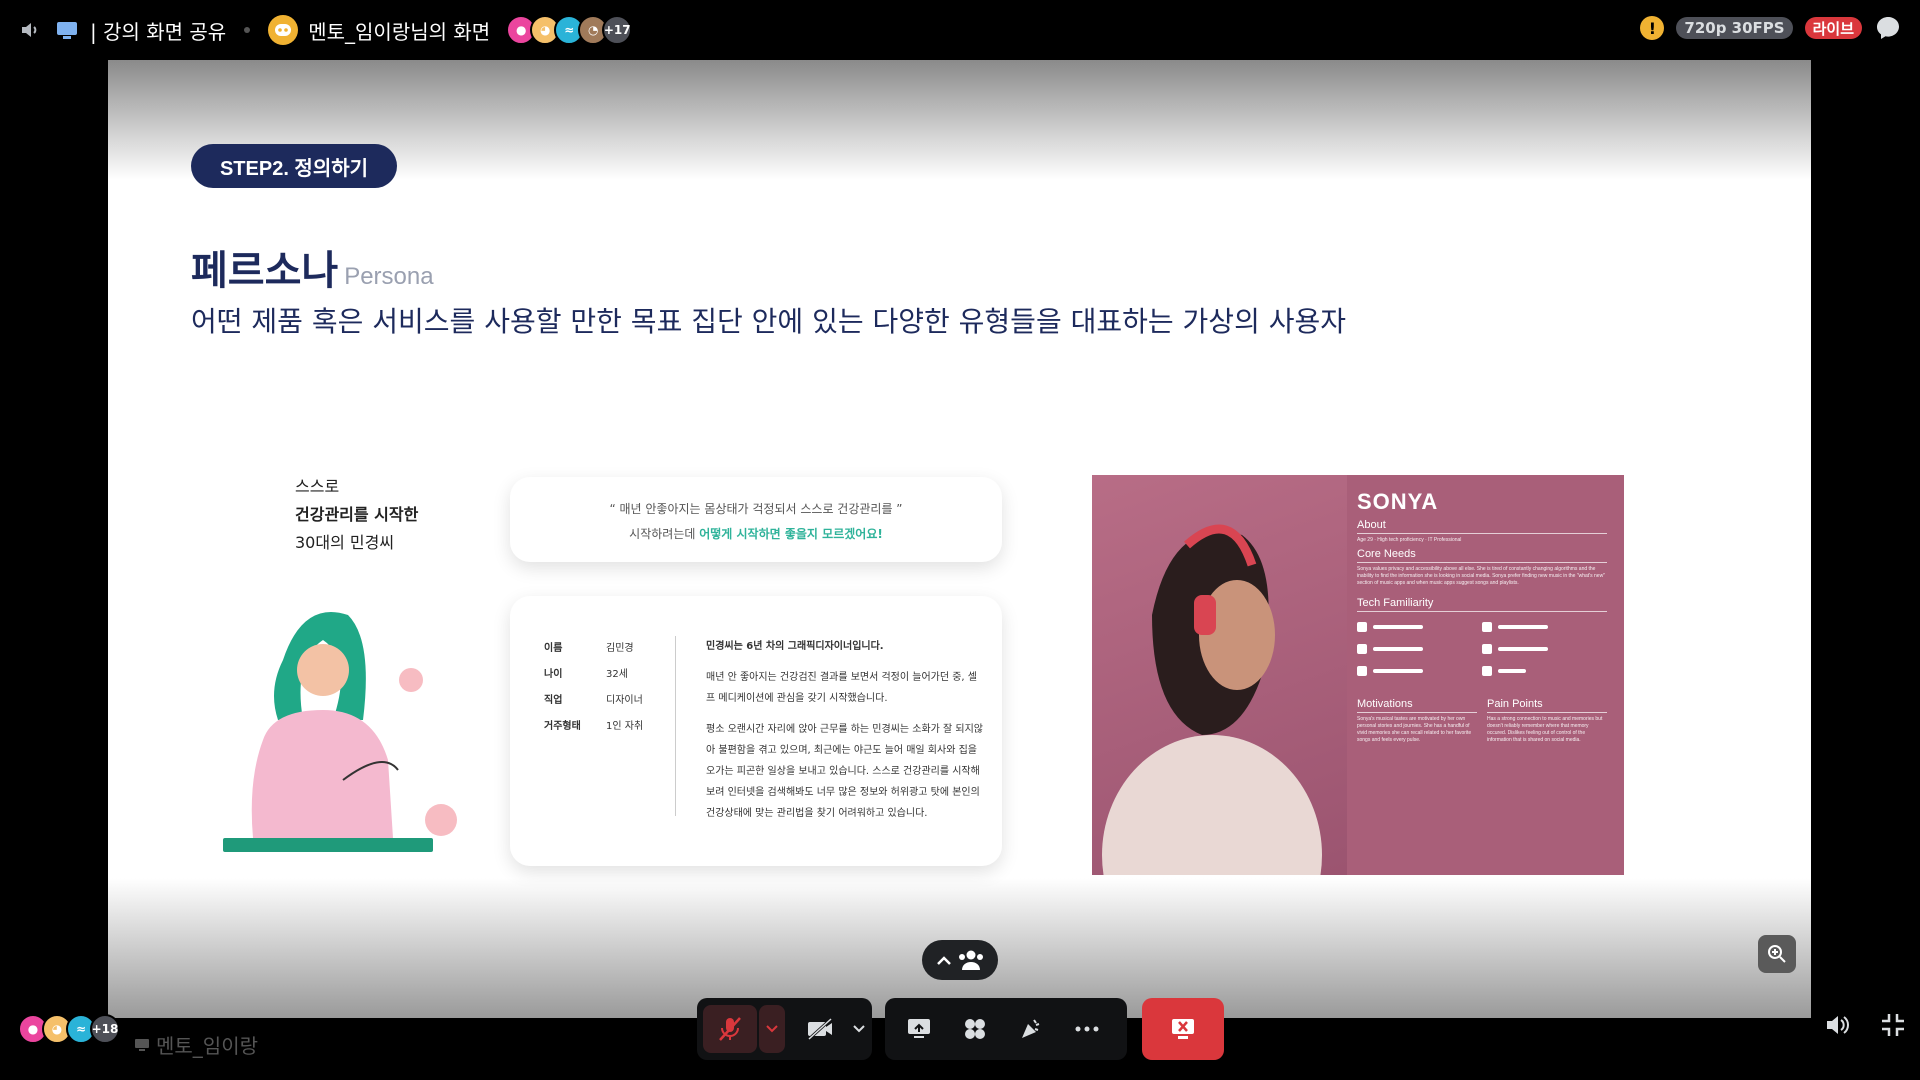  I want to click on pain-points-heading: Pain Points, so click(1547, 705).